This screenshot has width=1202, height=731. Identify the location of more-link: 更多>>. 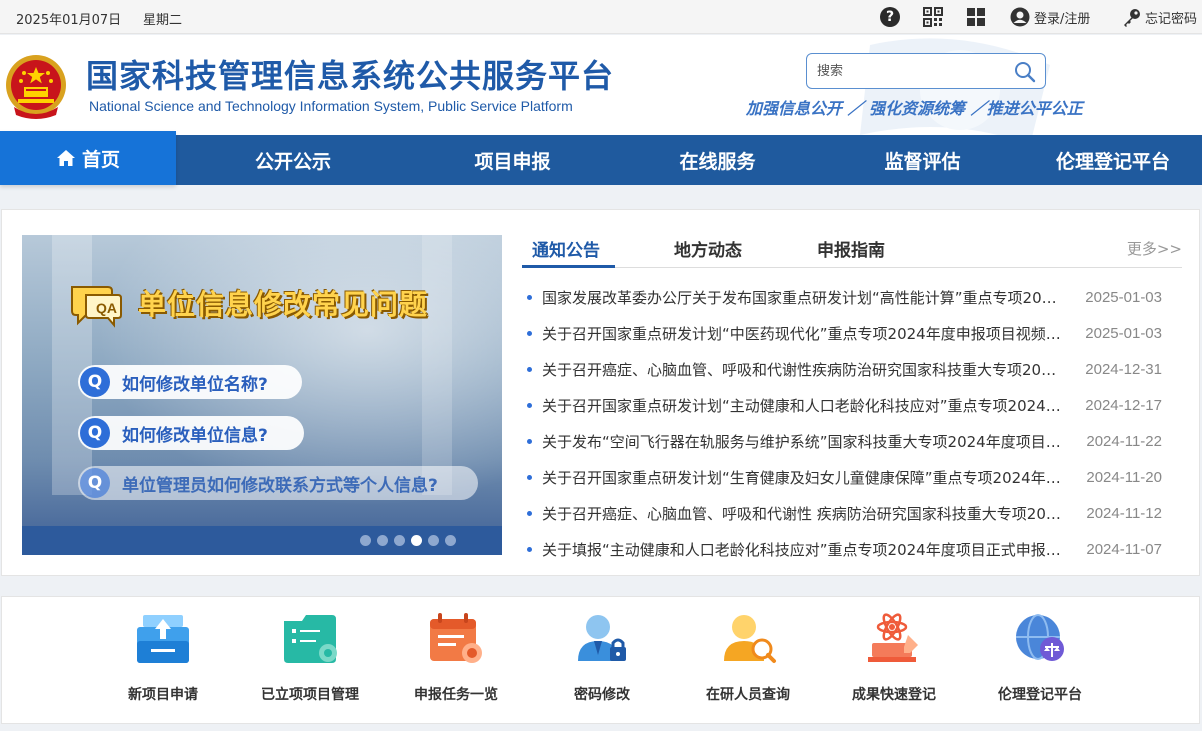
(1154, 248).